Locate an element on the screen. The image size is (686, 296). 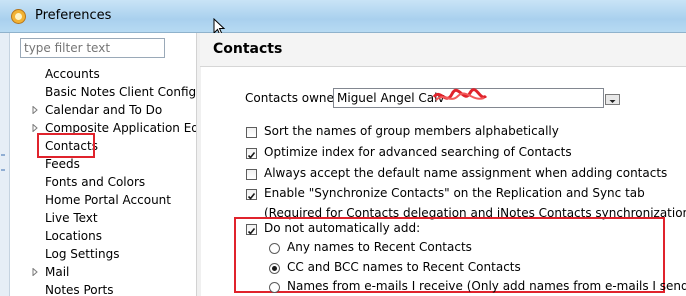
do-not-add-label: Do not automatically add: is located at coordinates (342, 228).